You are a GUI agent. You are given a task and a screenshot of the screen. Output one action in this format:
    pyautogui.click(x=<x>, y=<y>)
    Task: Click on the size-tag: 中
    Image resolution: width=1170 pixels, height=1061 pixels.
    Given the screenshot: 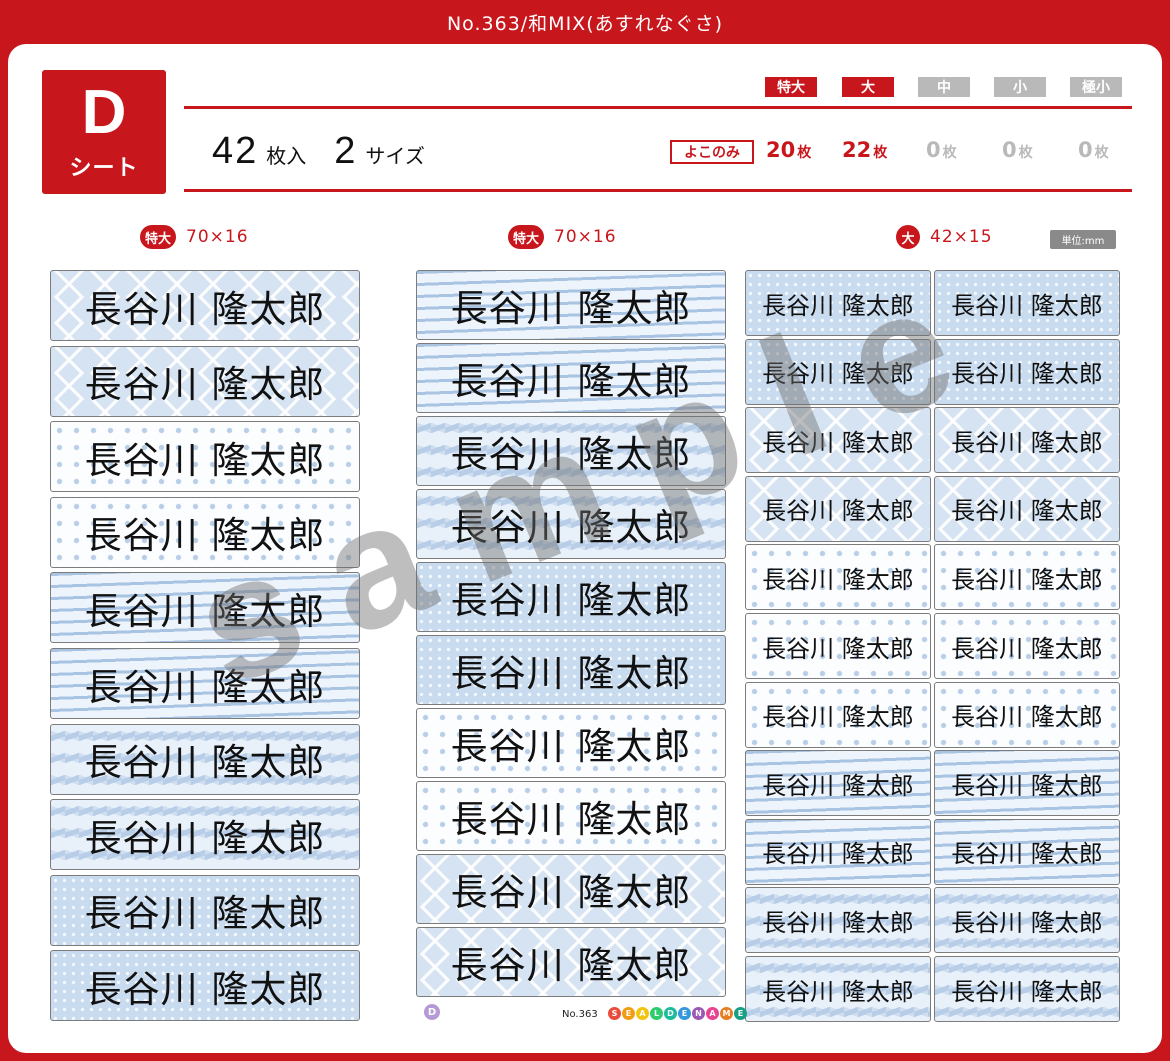 What is the action you would take?
    pyautogui.click(x=944, y=87)
    